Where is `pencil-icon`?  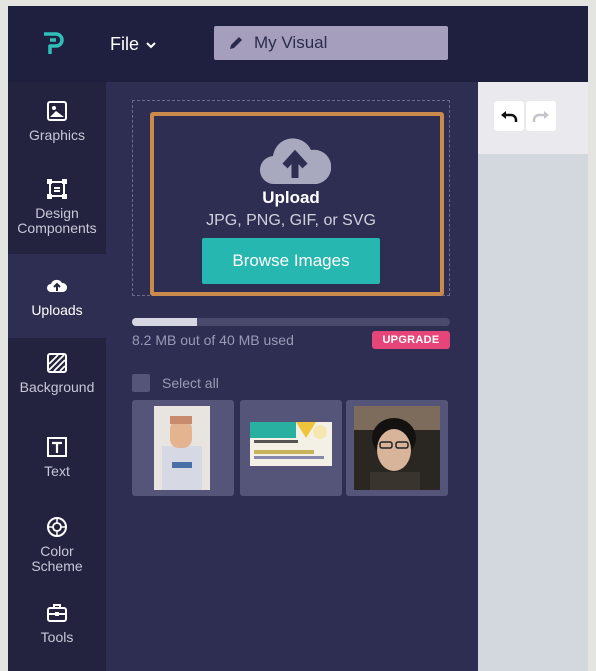
pencil-icon is located at coordinates (236, 43).